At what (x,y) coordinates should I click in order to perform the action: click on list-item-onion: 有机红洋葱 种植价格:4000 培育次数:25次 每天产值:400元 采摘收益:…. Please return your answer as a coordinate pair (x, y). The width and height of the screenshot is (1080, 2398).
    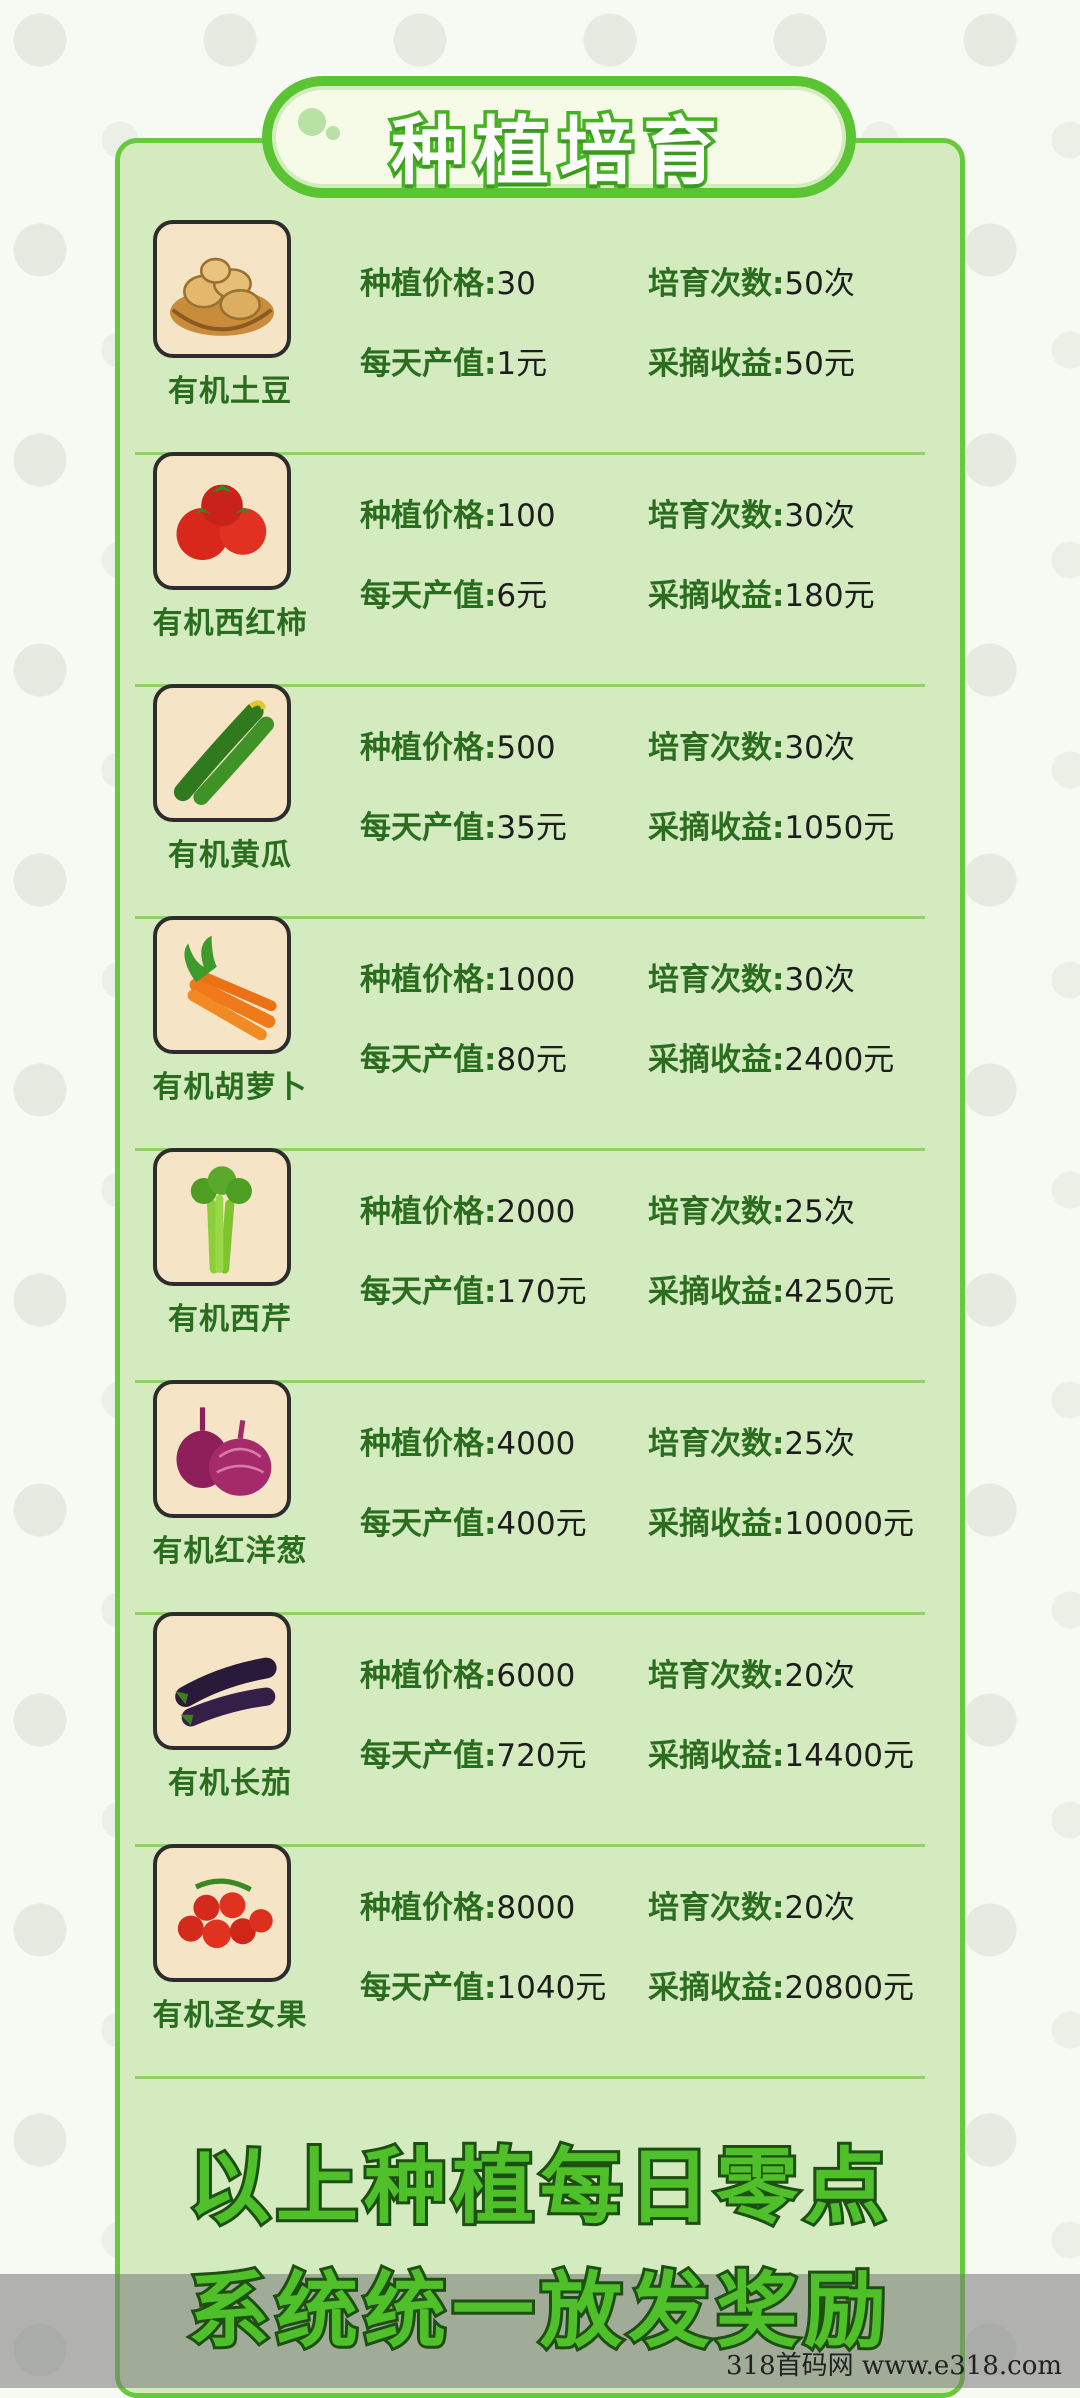
    Looking at the image, I should click on (530, 1497).